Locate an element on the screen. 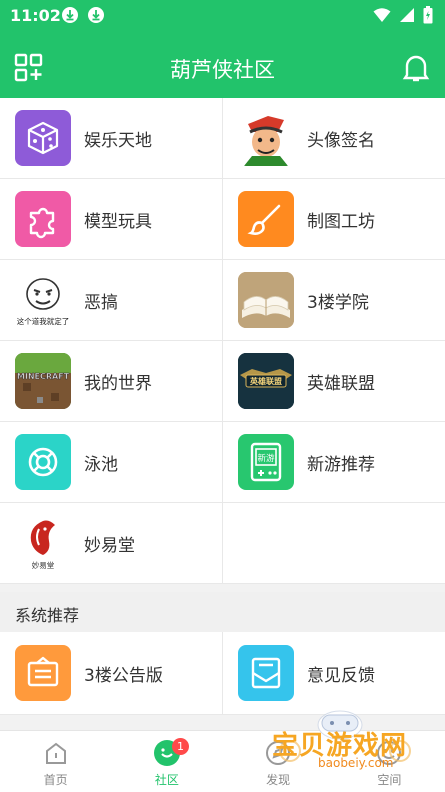 The image size is (445, 792). feedback-mail-icon is located at coordinates (266, 673).